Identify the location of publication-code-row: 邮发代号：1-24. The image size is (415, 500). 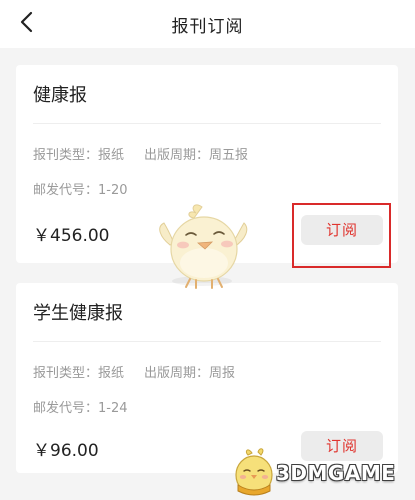
(80, 406).